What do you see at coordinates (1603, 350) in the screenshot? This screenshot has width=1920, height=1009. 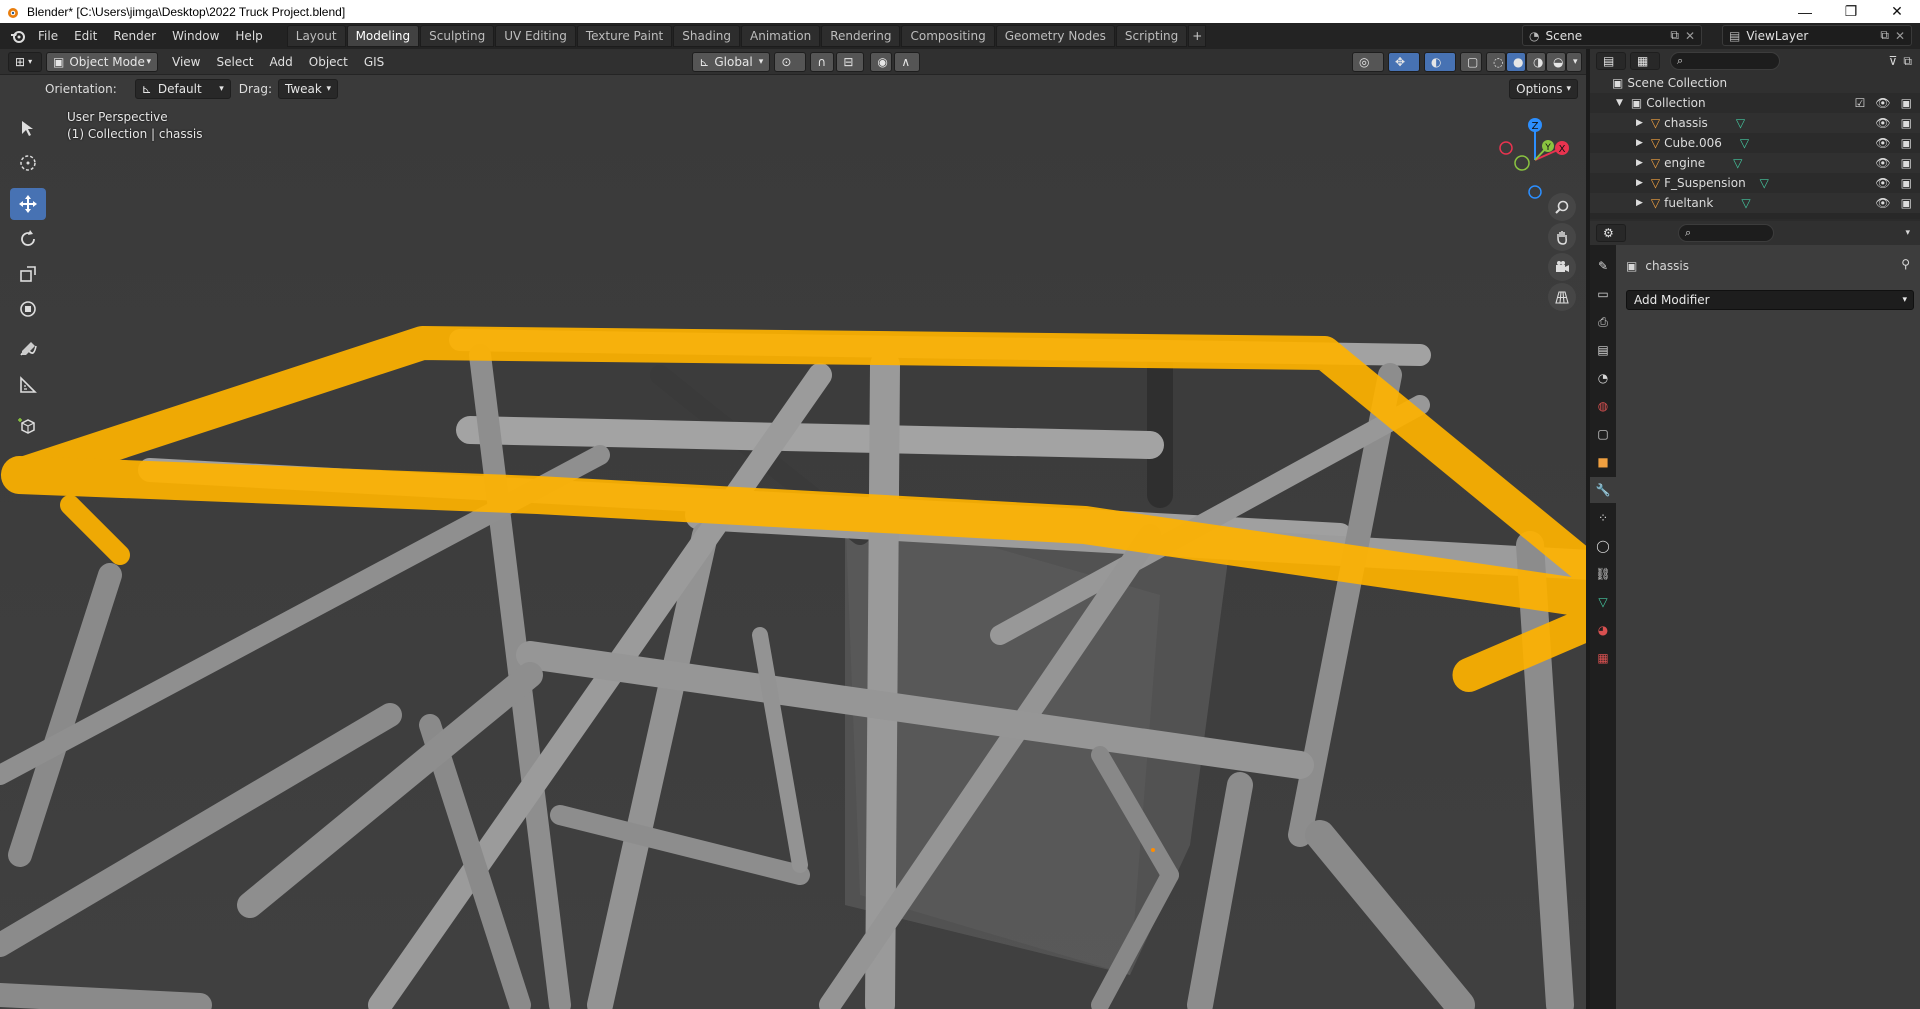 I see `view-layer-tab-icon: ▤` at bounding box center [1603, 350].